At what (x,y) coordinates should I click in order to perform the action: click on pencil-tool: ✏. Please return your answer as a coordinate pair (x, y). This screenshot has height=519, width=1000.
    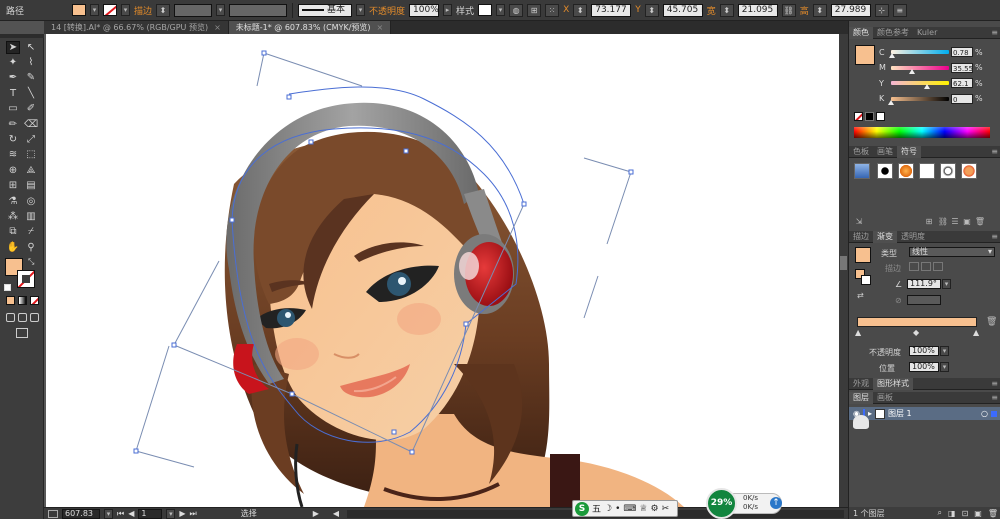
    Looking at the image, I should click on (13, 124).